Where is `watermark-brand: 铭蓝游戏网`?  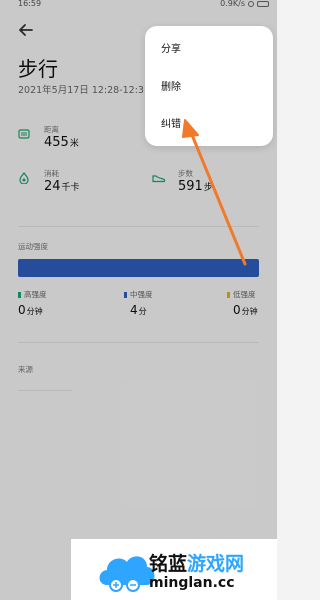 watermark-brand: 铭蓝游戏网 is located at coordinates (197, 564).